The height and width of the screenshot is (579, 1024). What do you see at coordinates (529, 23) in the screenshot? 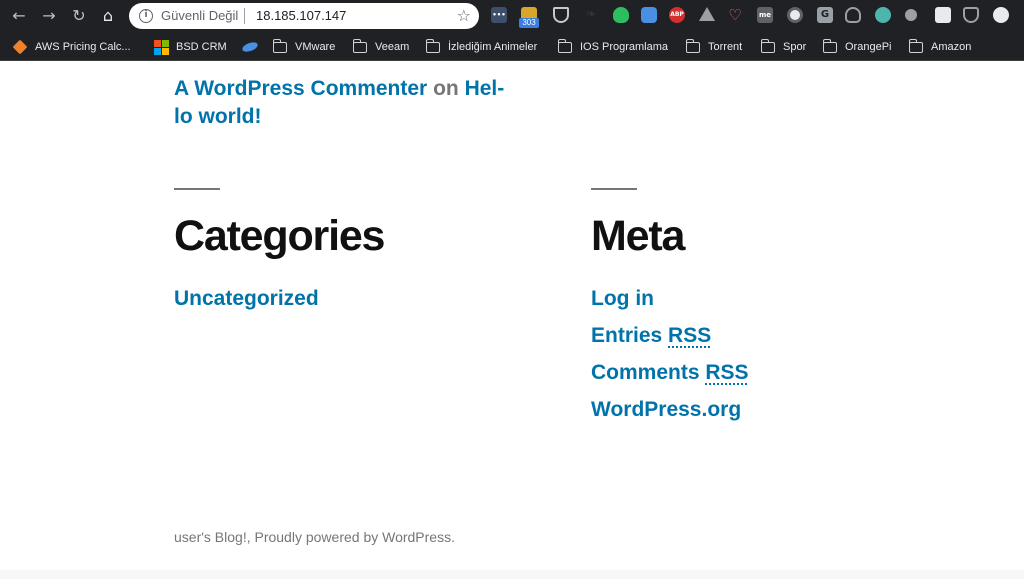
I see `extension-badge: 303` at bounding box center [529, 23].